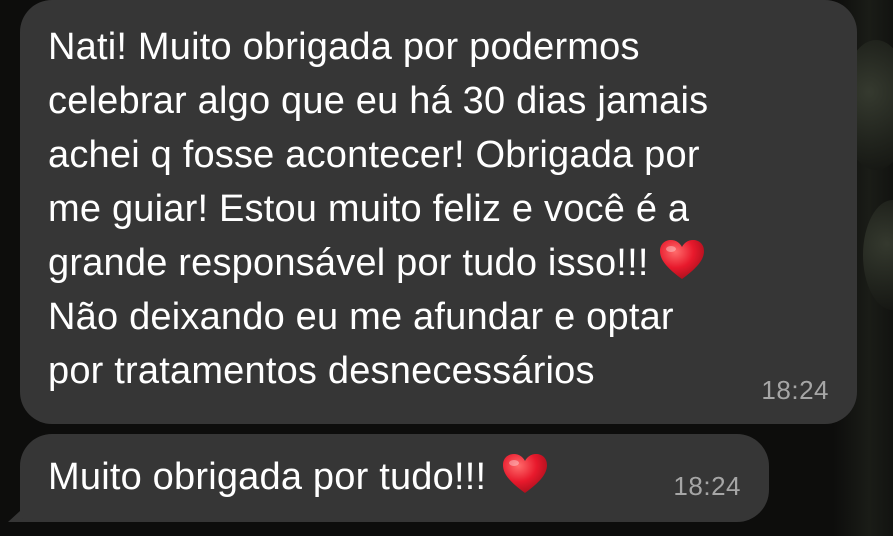  I want to click on message-text-line: achei q fosse acontecer! Obrigada por, so click(374, 155).